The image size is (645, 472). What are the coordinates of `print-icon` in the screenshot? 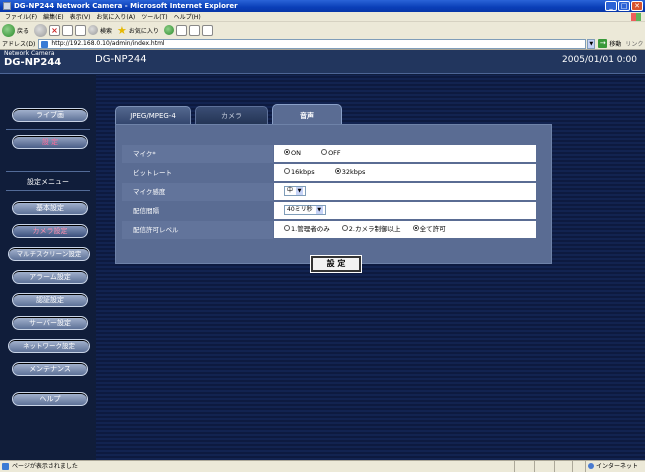 It's located at (194, 30).